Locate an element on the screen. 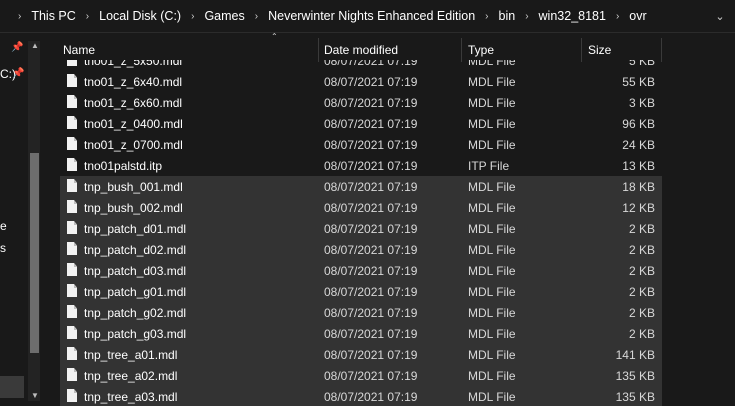  file-size: 141 KB is located at coordinates (635, 354).